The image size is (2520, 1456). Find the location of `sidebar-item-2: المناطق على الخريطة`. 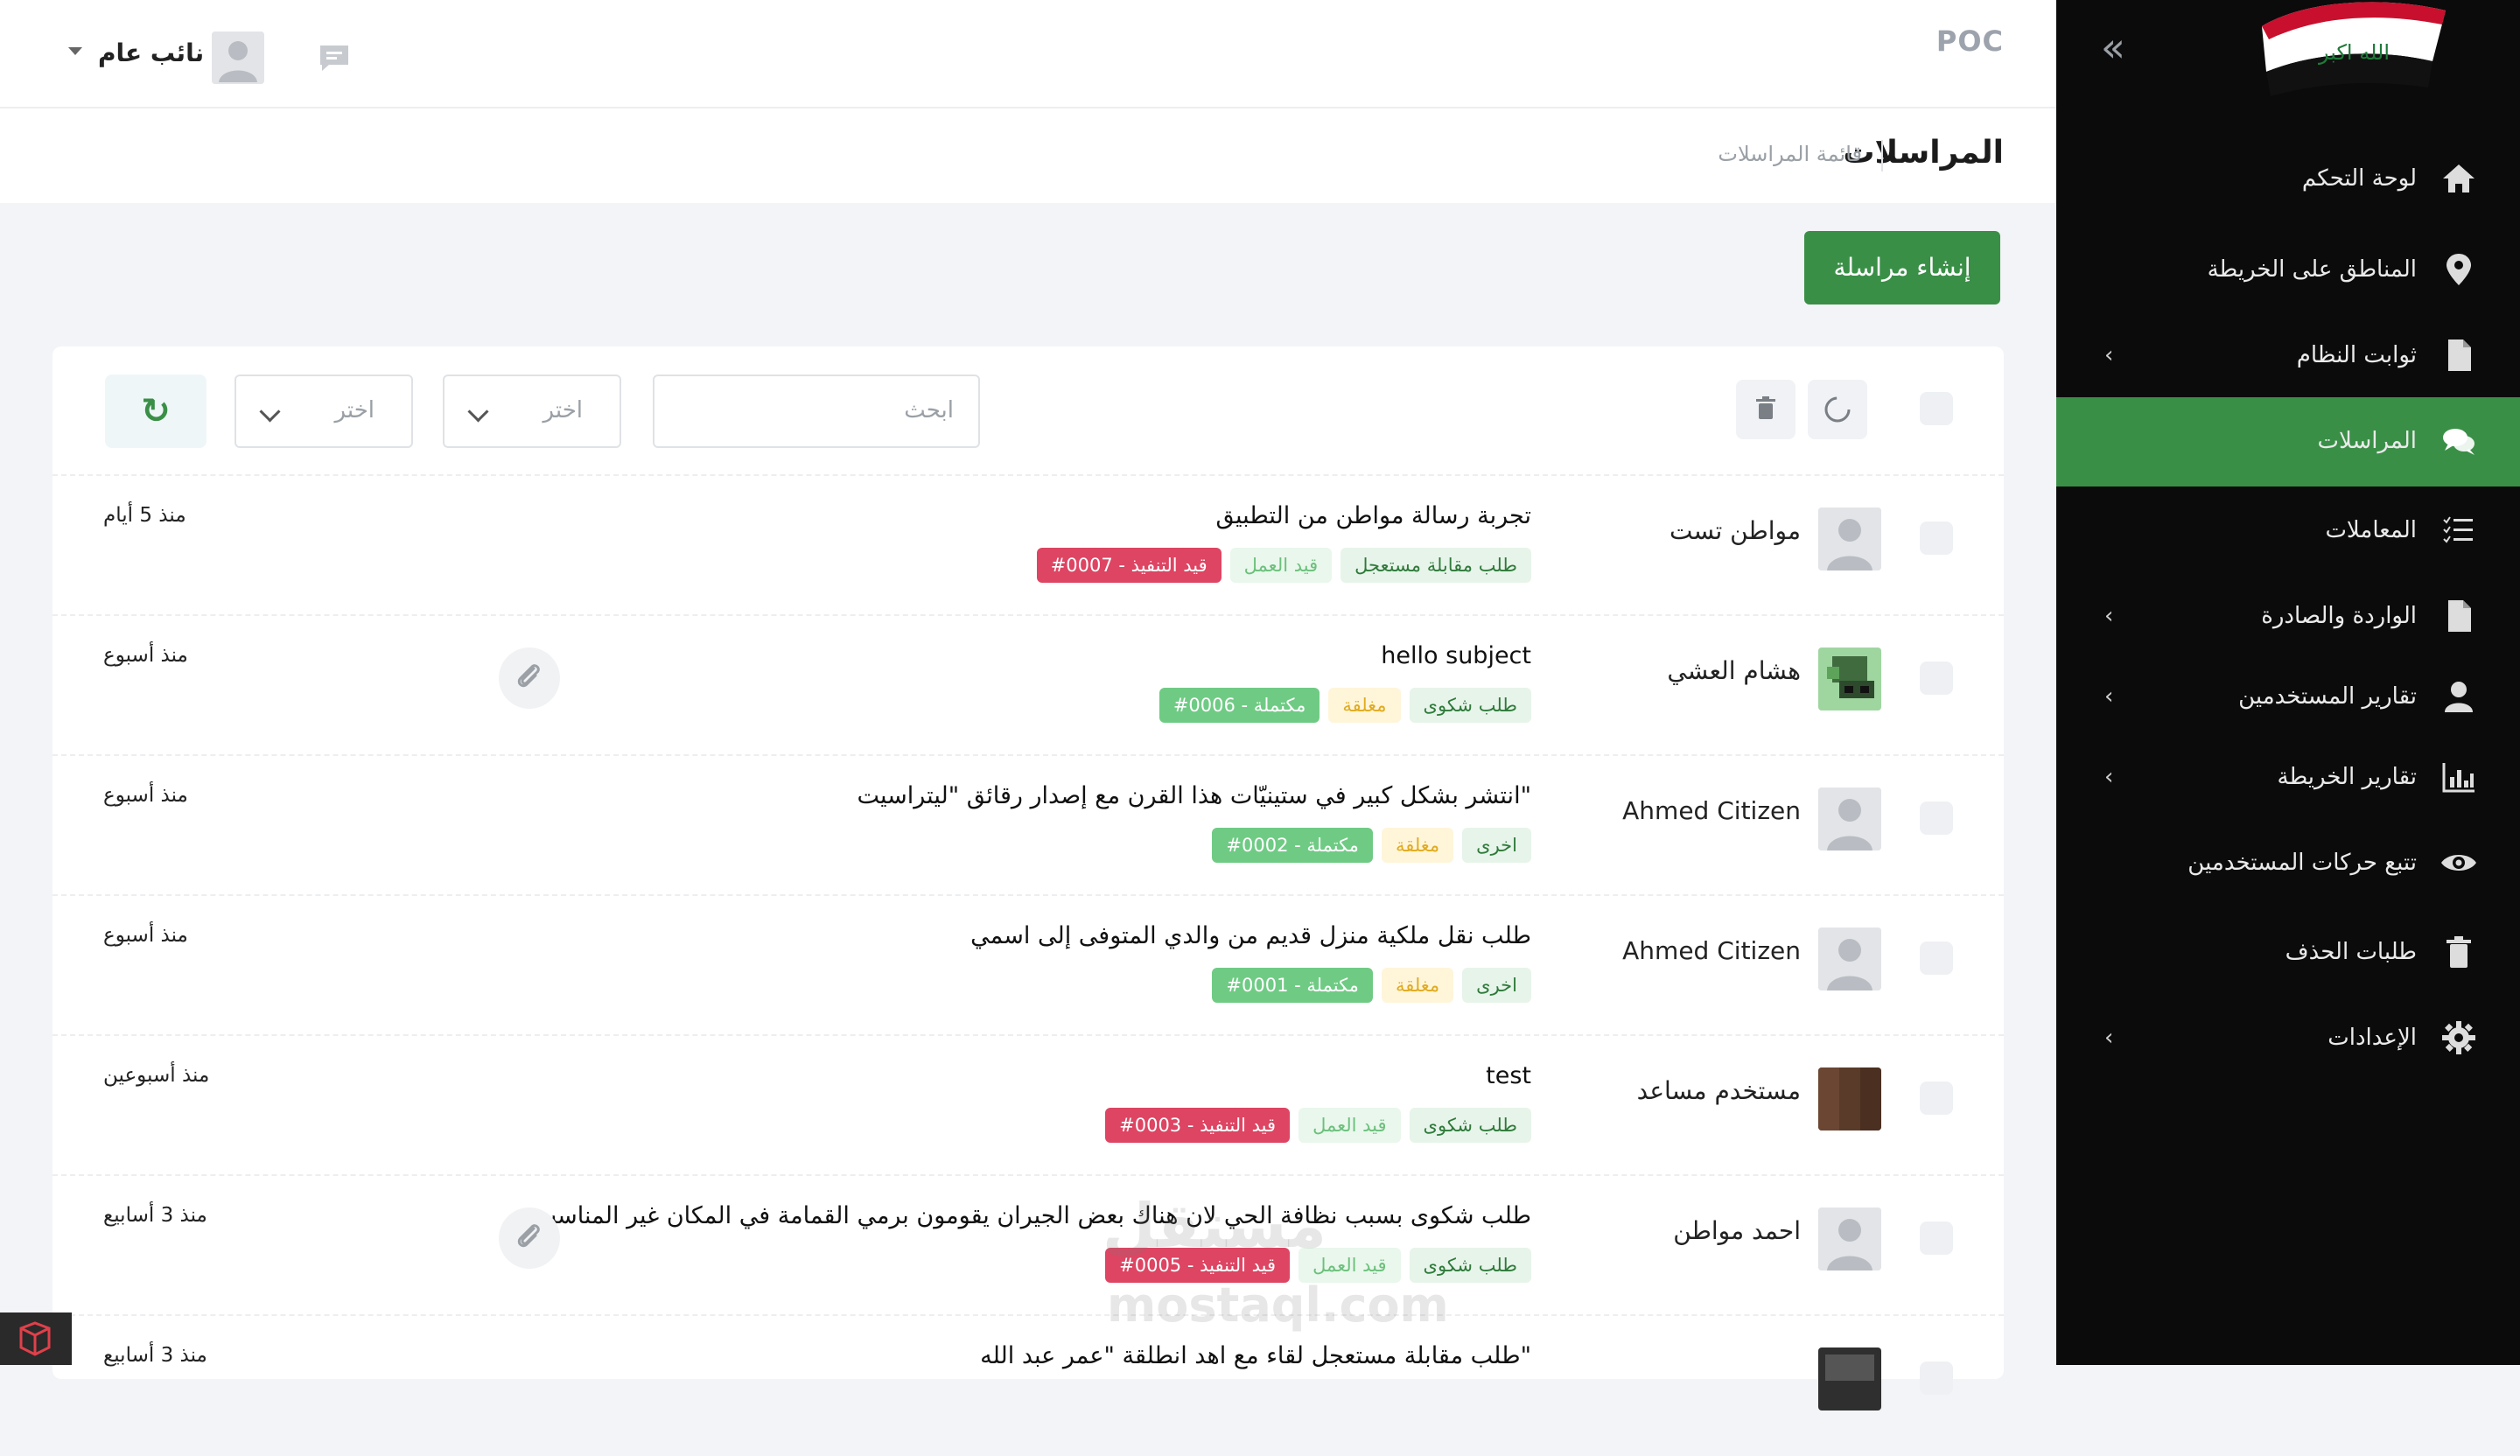

sidebar-item-2: المناطق على الخريطة is located at coordinates (2288, 269).